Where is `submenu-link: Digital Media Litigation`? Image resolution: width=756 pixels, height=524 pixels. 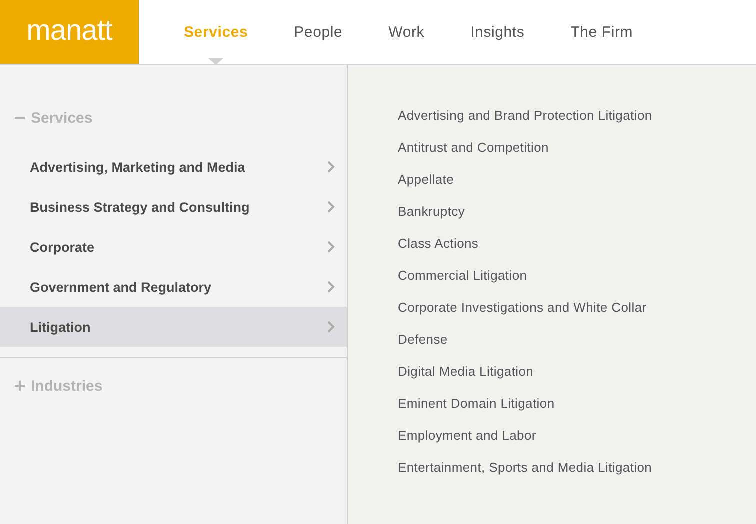 submenu-link: Digital Media Litigation is located at coordinates (577, 371).